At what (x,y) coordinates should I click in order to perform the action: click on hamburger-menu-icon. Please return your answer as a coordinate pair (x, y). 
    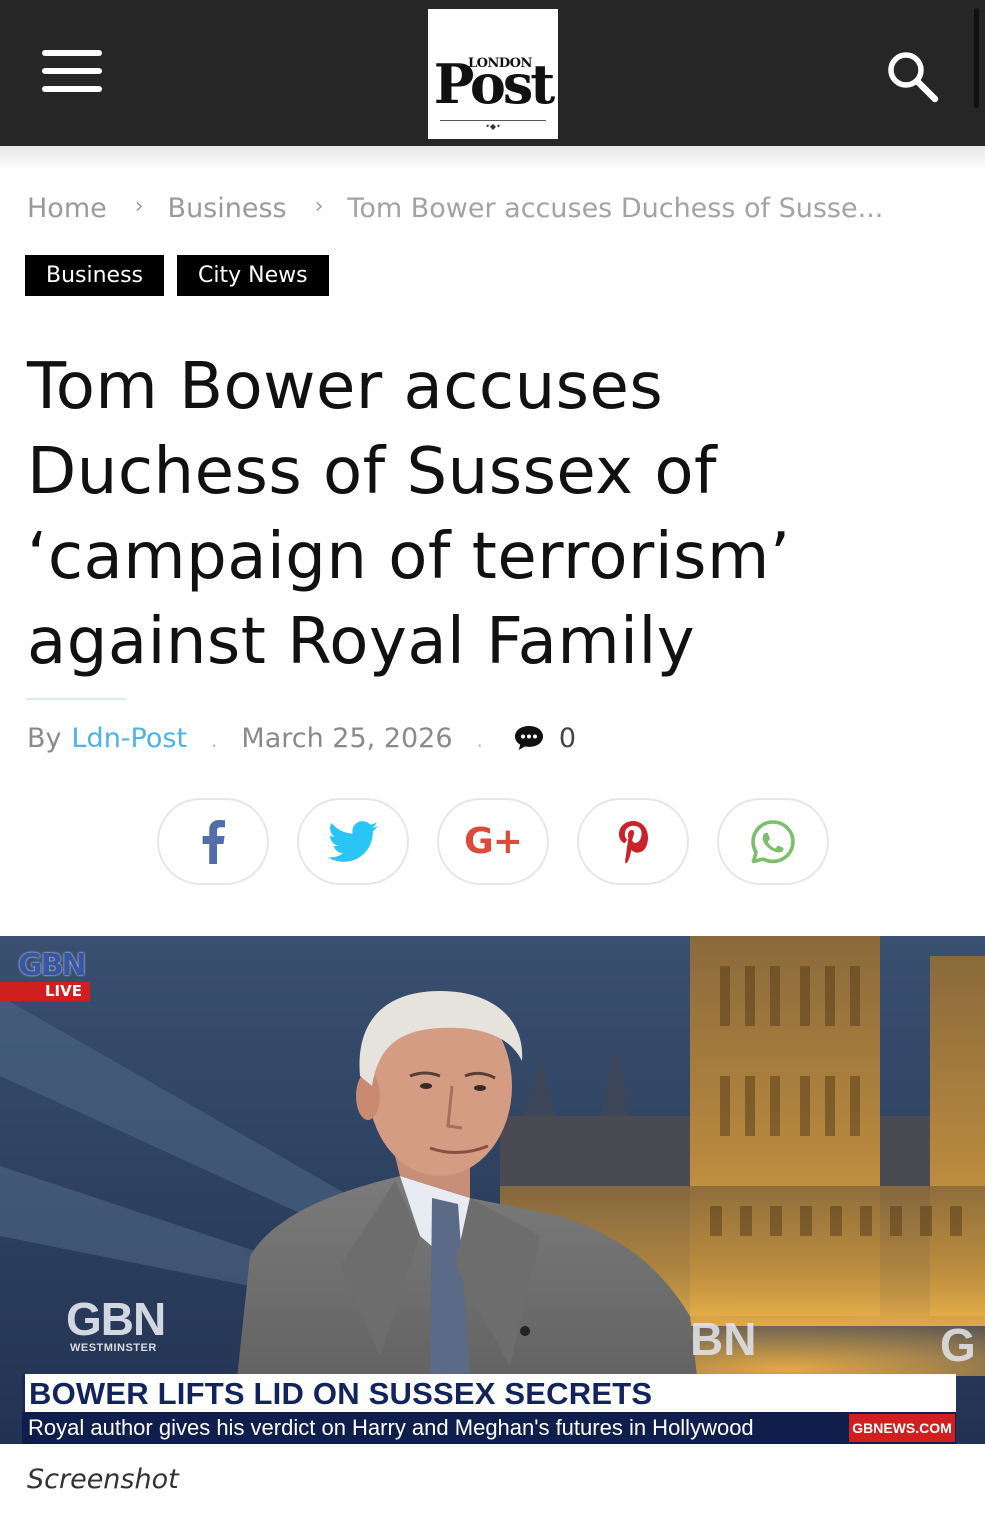
    Looking at the image, I should click on (72, 71).